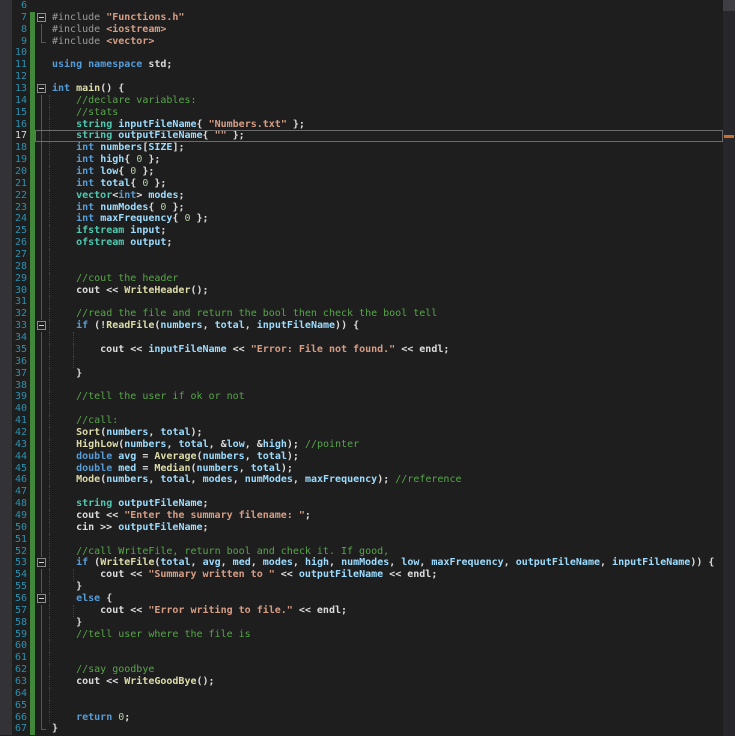  What do you see at coordinates (21, 279) in the screenshot?
I see `line-number: 29` at bounding box center [21, 279].